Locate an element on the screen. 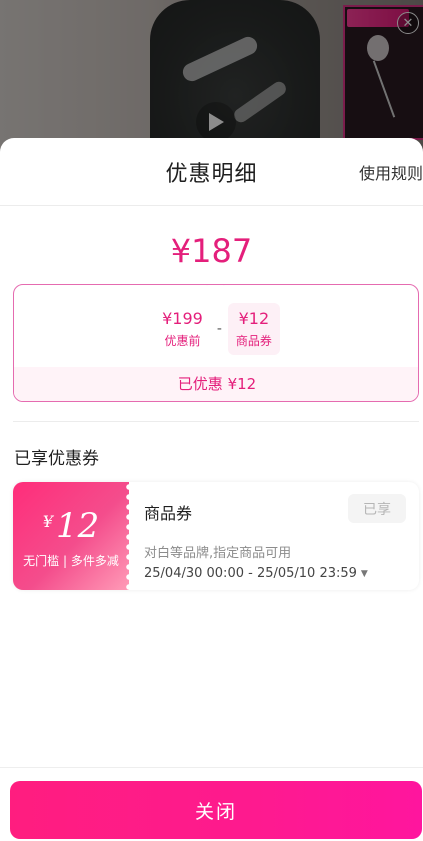  coupon-discount-label: 商品券 is located at coordinates (253, 341).